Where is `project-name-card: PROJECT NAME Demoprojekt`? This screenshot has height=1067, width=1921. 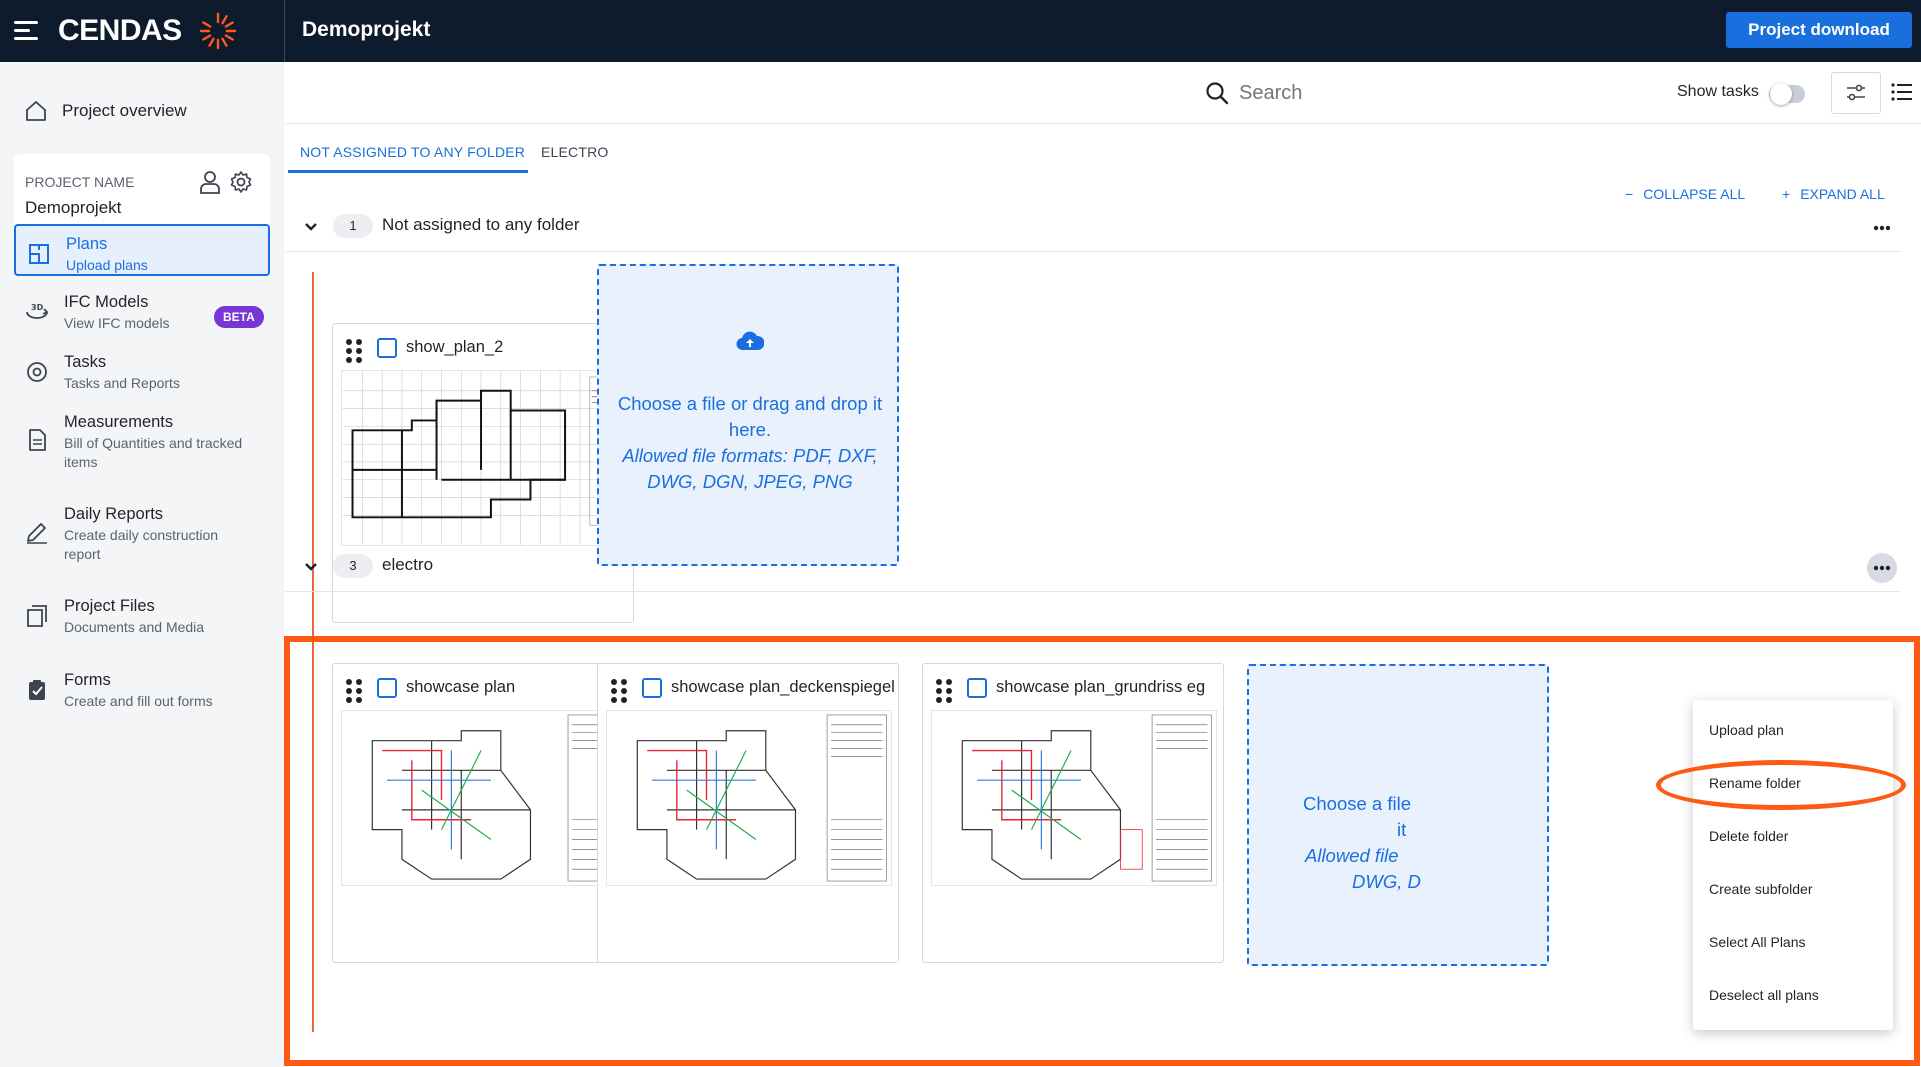 project-name-card: PROJECT NAME Demoprojekt is located at coordinates (142, 193).